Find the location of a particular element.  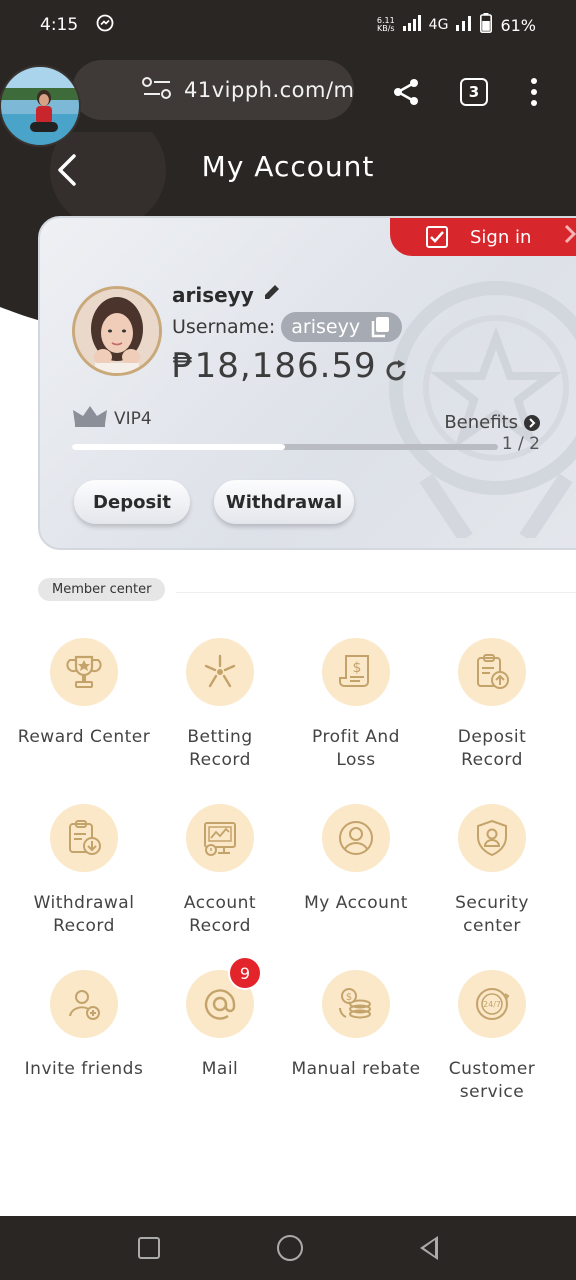

sign-in-label: Sign in is located at coordinates (501, 237).